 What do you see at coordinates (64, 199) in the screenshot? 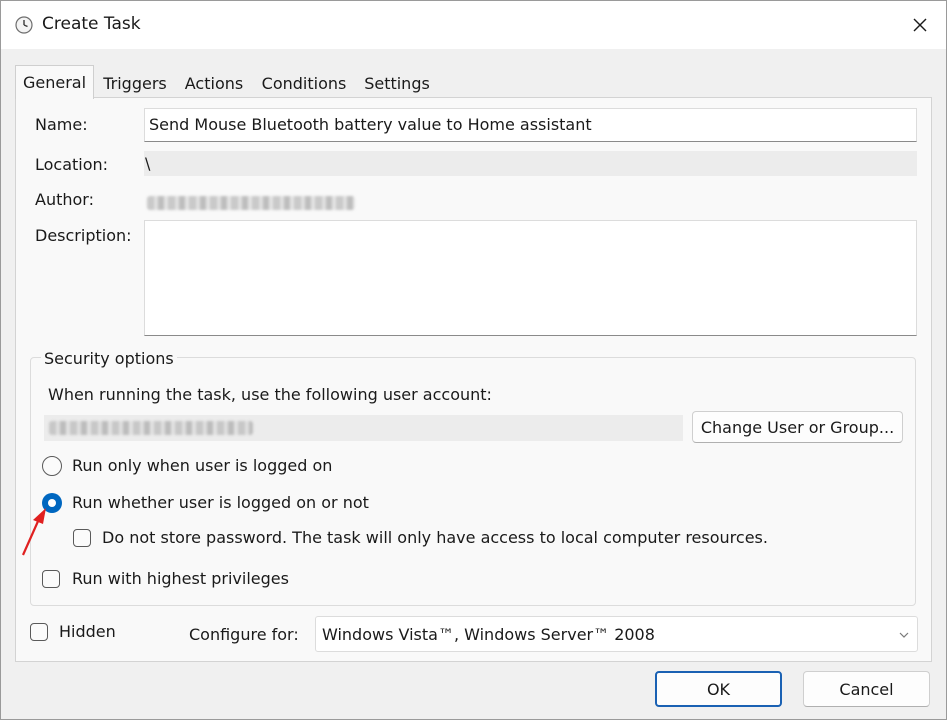
I see `author-label: Author:` at bounding box center [64, 199].